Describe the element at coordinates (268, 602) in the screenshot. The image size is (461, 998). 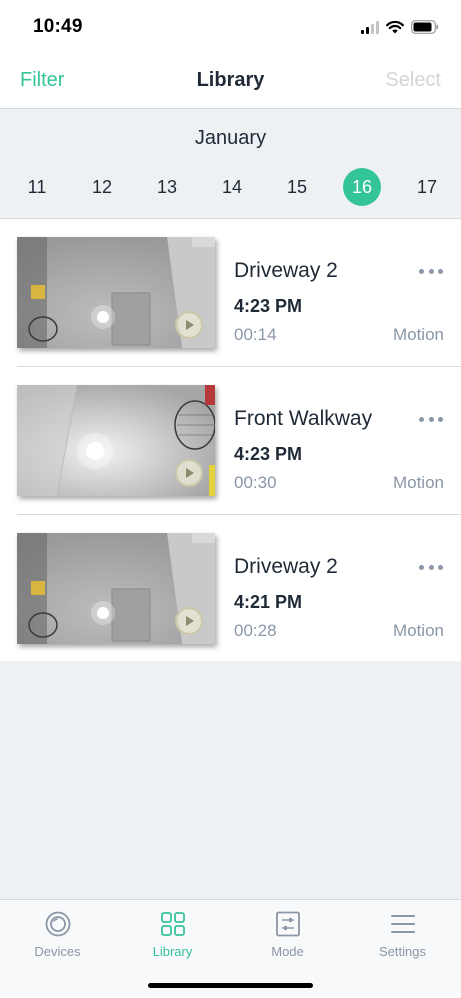
I see `clip-time: 4:21 PM` at that location.